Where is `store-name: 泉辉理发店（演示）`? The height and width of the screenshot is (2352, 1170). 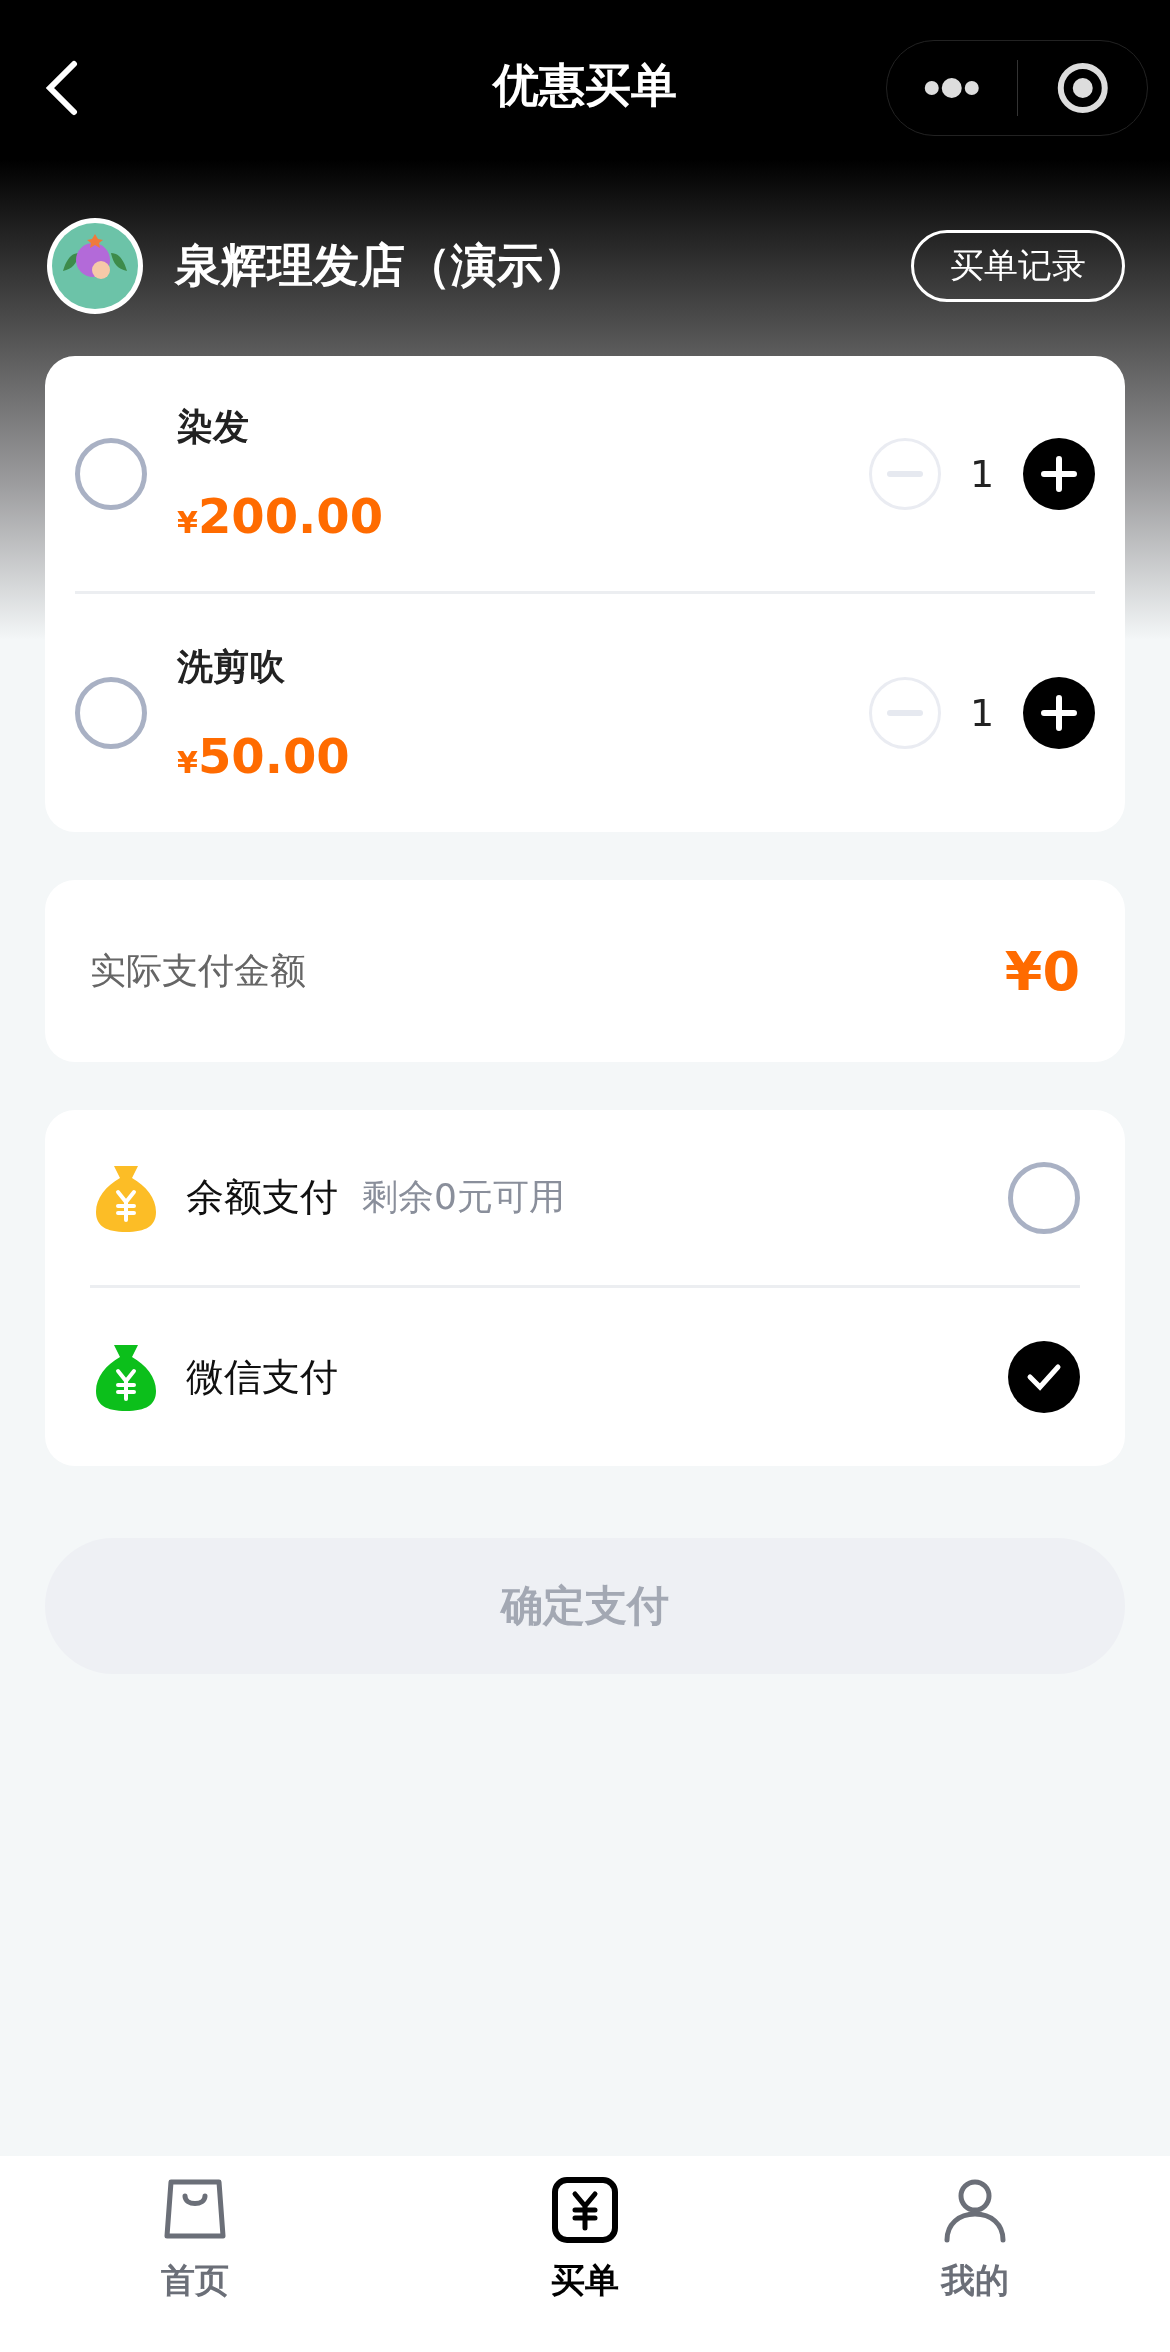
store-name: 泉辉理发店（演示） is located at coordinates (382, 265).